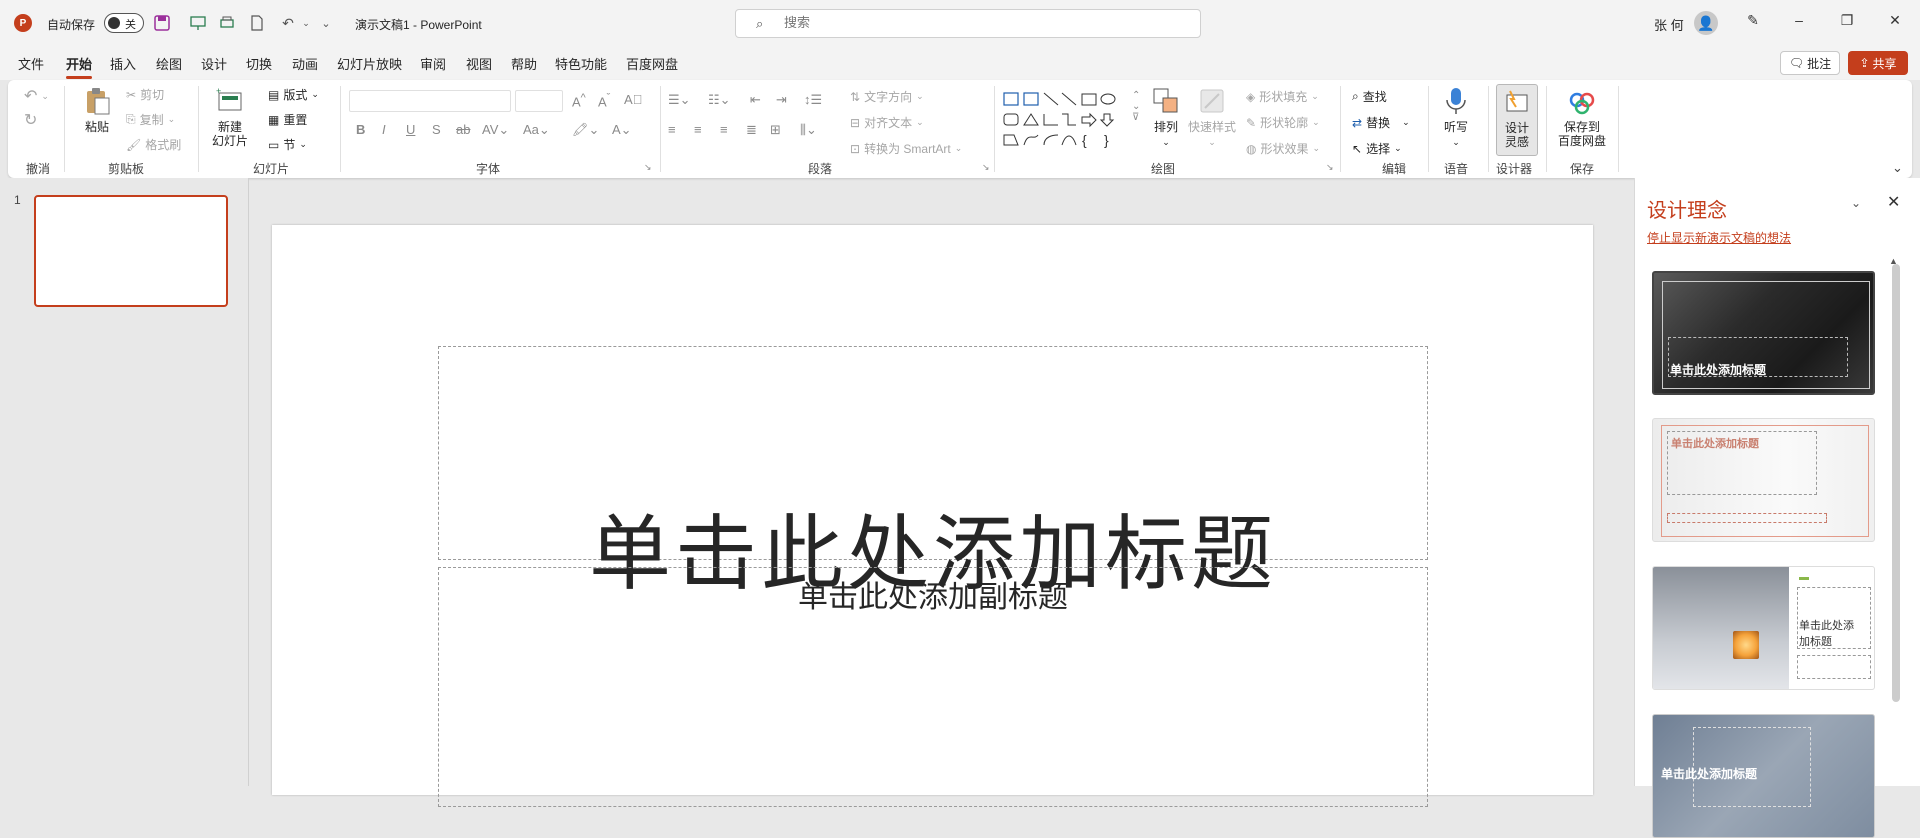 This screenshot has height=838, width=1920. What do you see at coordinates (169, 63) in the screenshot?
I see `tab-draw: 绘图` at bounding box center [169, 63].